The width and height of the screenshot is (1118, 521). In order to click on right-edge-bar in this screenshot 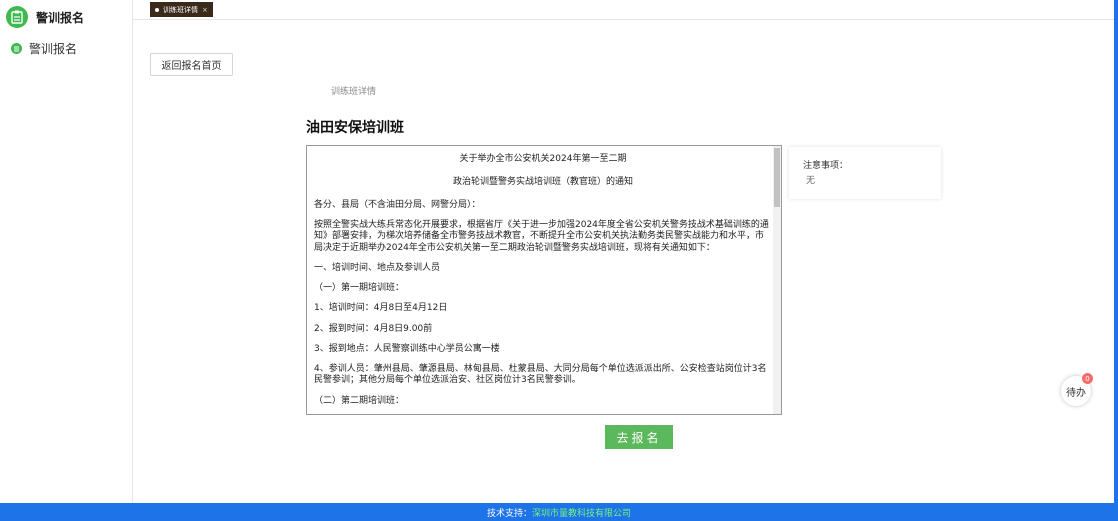, I will do `click(1116, 260)`.